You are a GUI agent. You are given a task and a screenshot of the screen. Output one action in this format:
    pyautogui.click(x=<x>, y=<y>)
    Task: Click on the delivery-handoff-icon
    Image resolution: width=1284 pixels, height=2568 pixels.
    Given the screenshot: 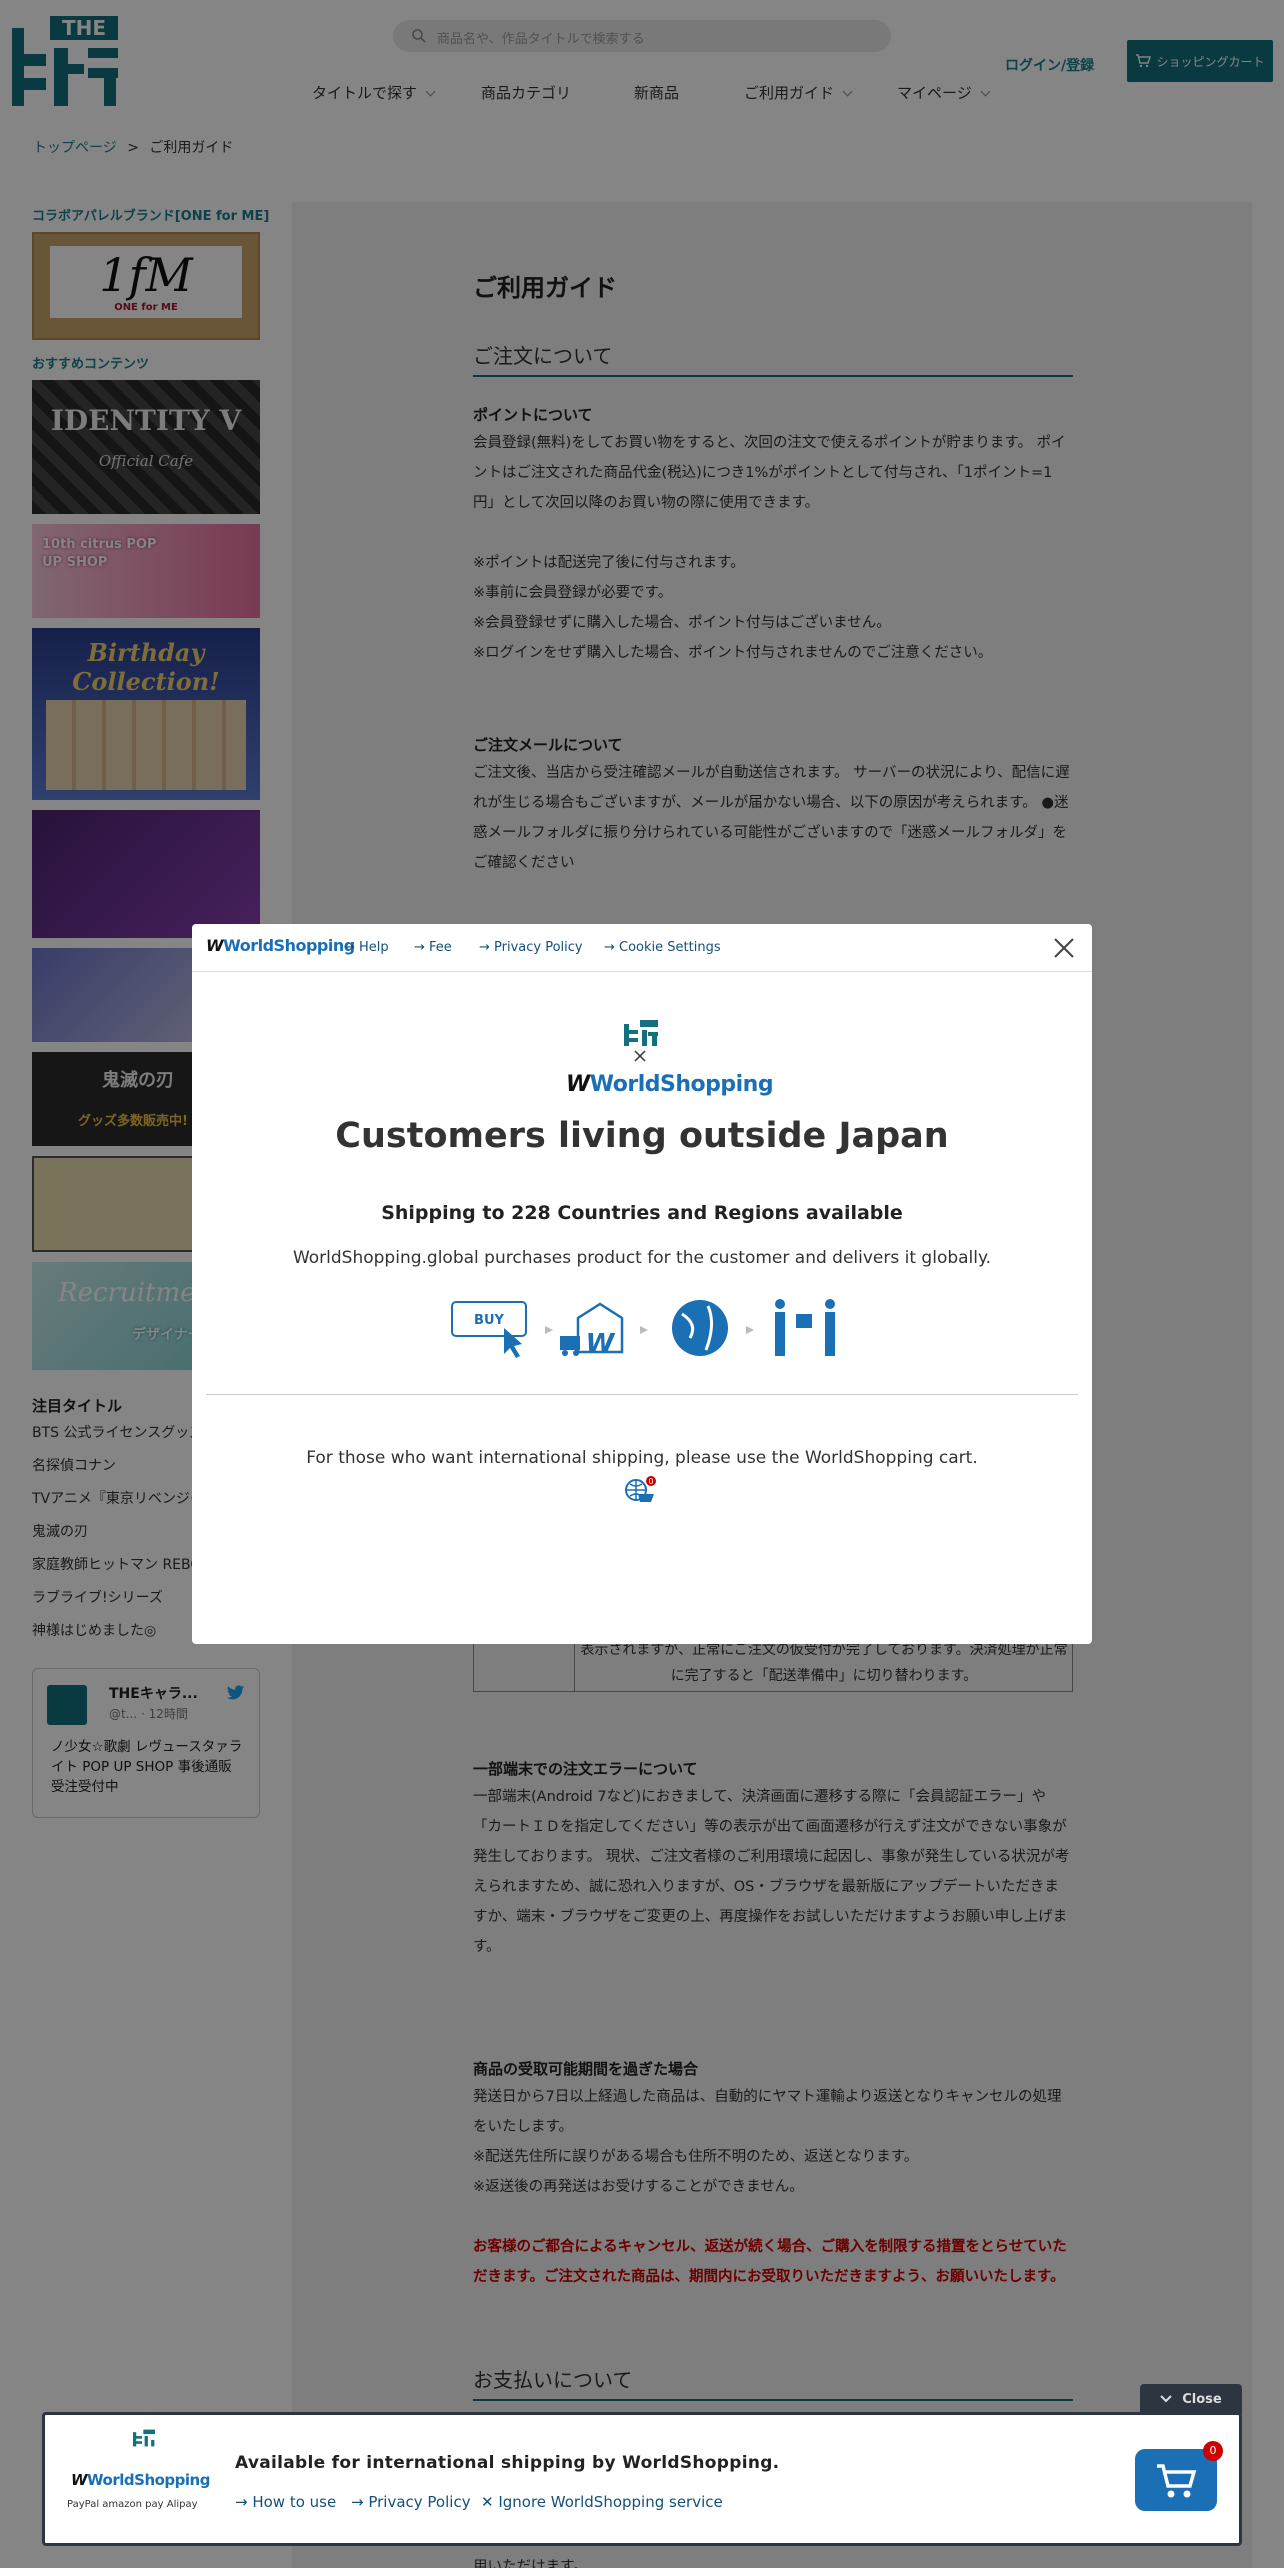 What is the action you would take?
    pyautogui.click(x=805, y=1327)
    